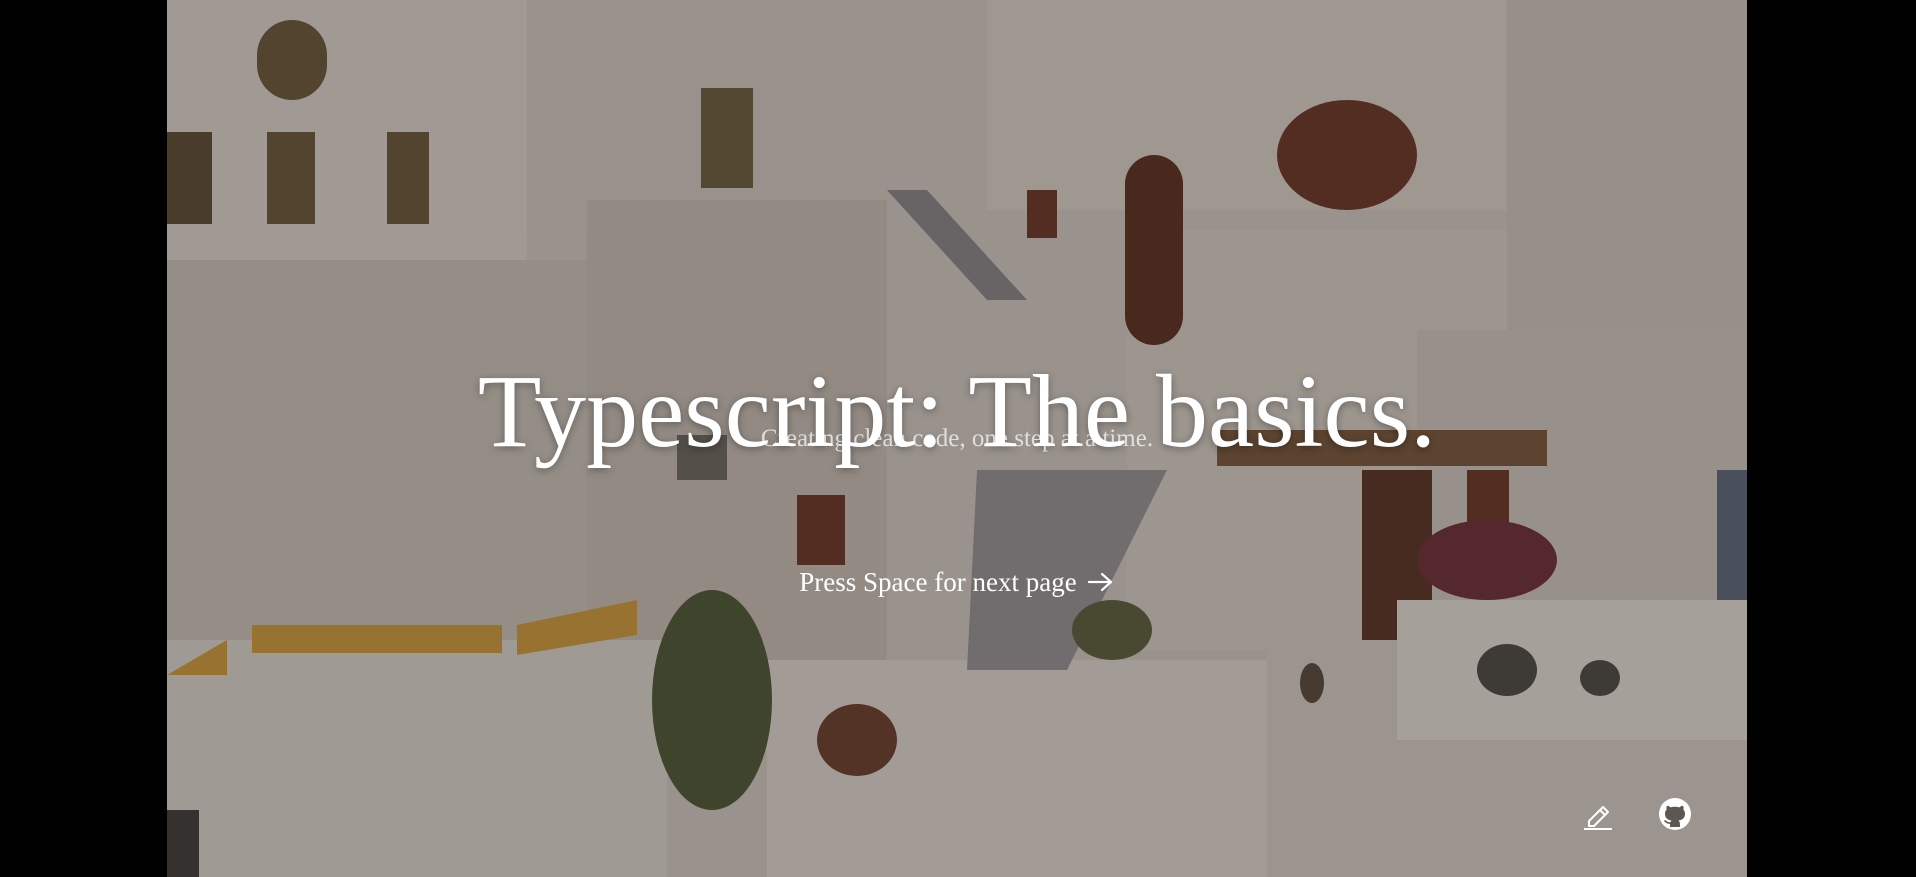 Image resolution: width=1916 pixels, height=877 pixels. What do you see at coordinates (1675, 814) in the screenshot?
I see `github-icon` at bounding box center [1675, 814].